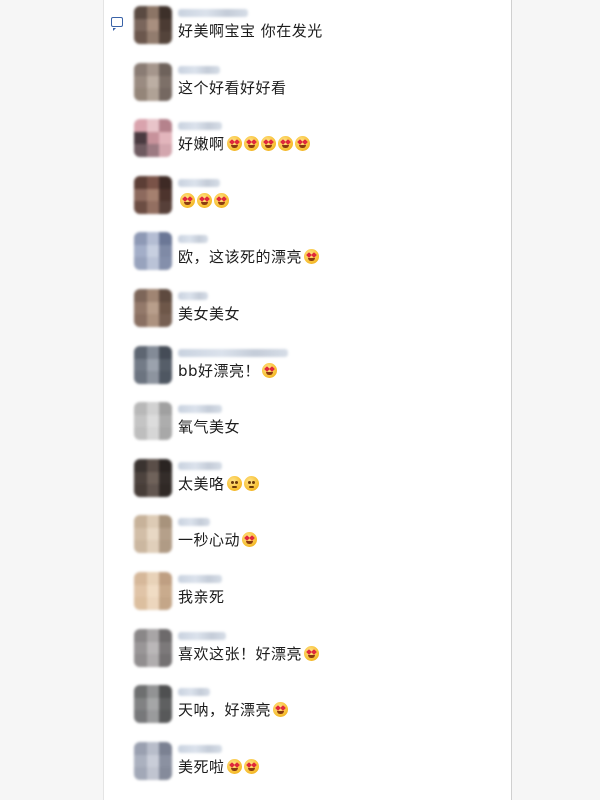 The width and height of the screenshot is (600, 800). I want to click on comment-text-content: 好美啊宝宝 你在发光, so click(250, 31).